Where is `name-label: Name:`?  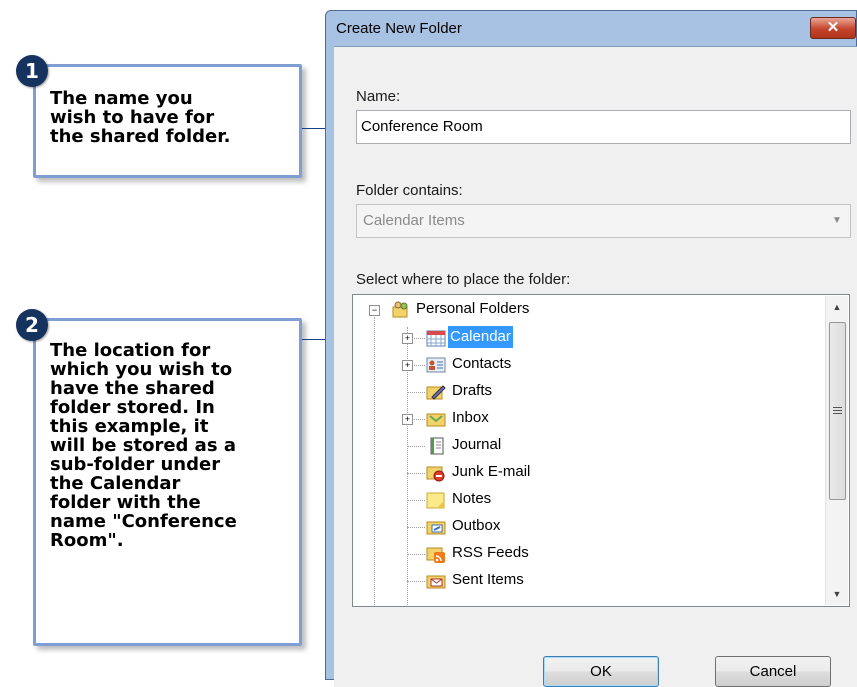
name-label: Name: is located at coordinates (378, 96).